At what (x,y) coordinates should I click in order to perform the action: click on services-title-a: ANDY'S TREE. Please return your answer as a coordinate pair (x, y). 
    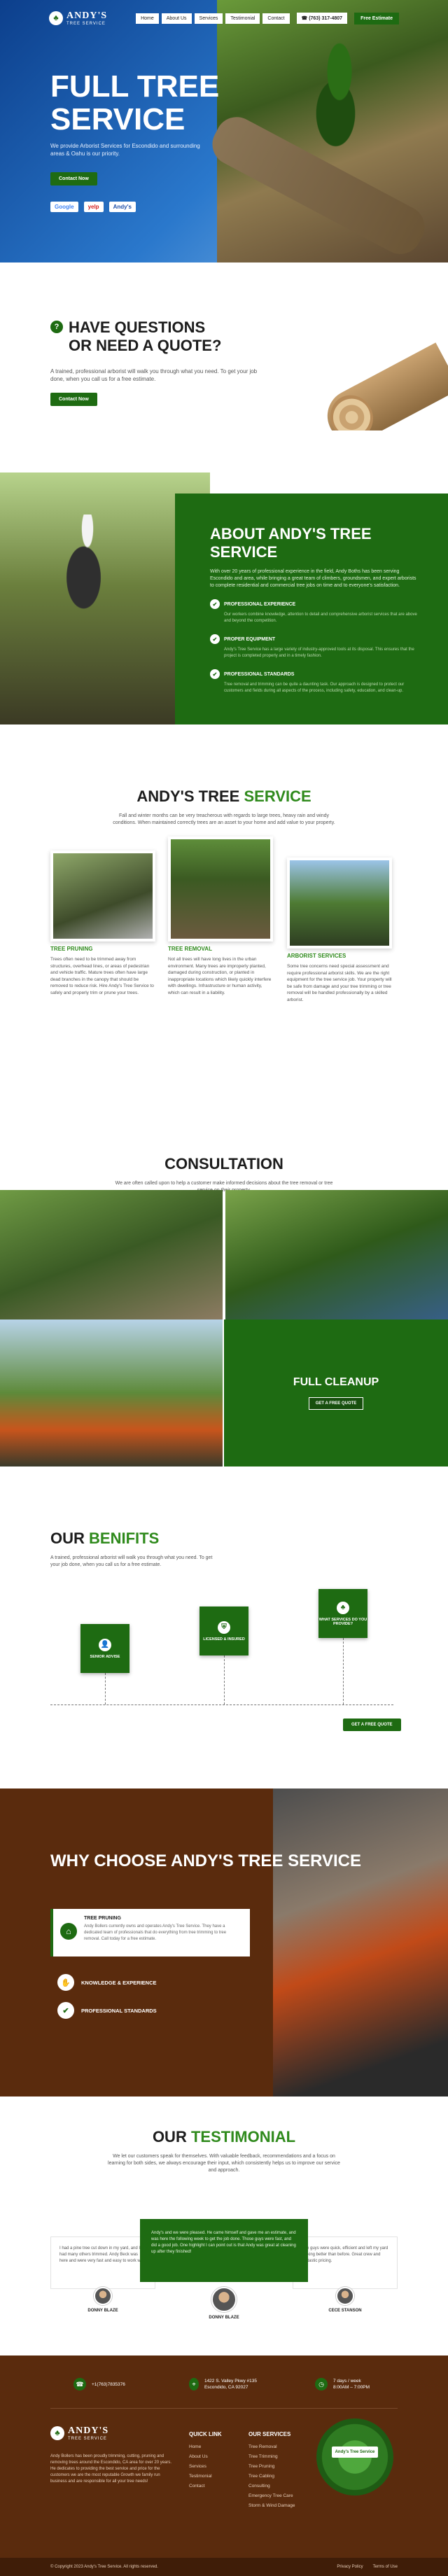
    Looking at the image, I should click on (188, 796).